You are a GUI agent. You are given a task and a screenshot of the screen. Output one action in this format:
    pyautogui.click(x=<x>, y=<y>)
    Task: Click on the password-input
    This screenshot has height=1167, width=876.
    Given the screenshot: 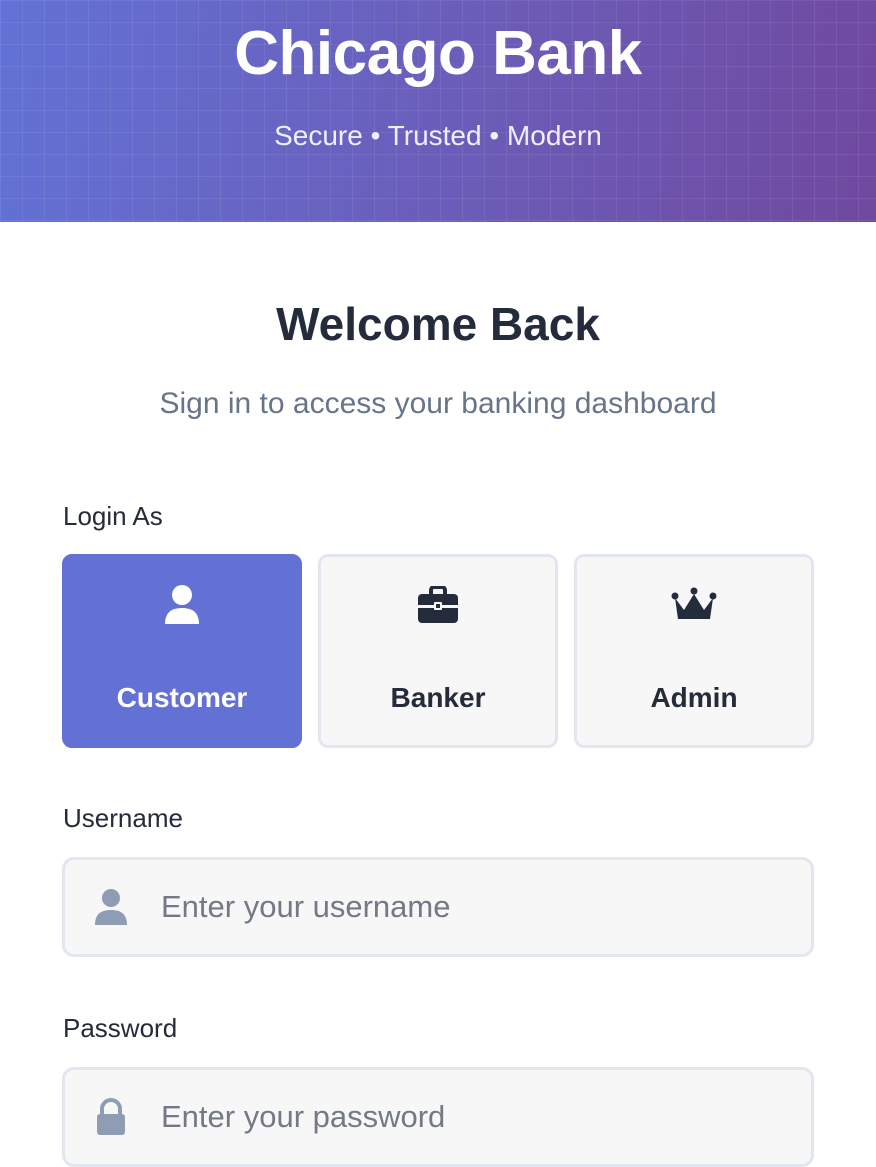 What is the action you would take?
    pyautogui.click(x=481, y=1117)
    